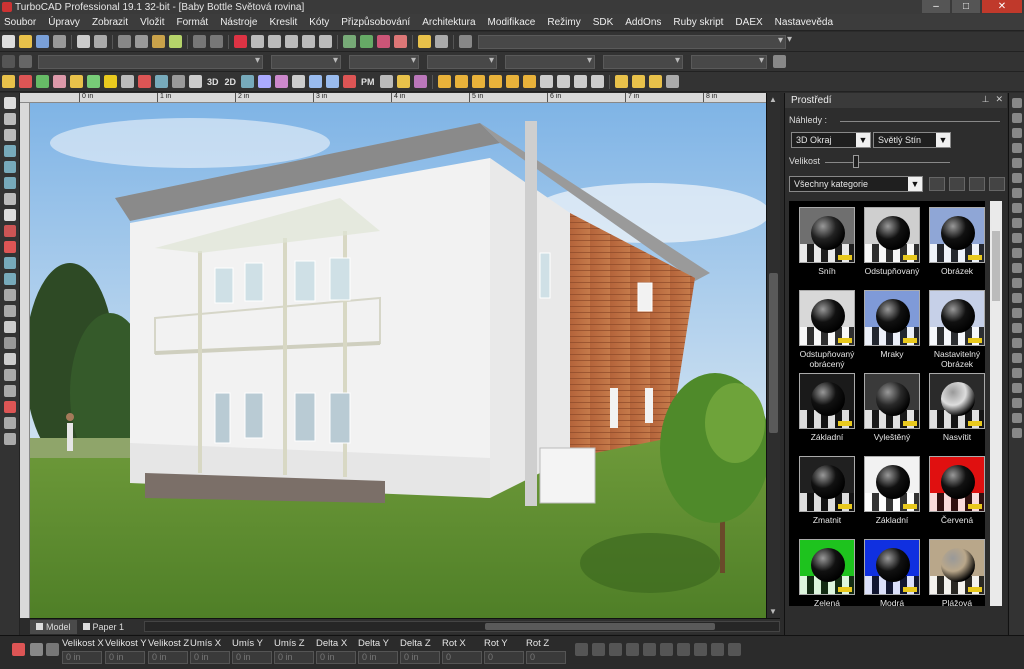  I want to click on previews-slider-track, so click(920, 121).